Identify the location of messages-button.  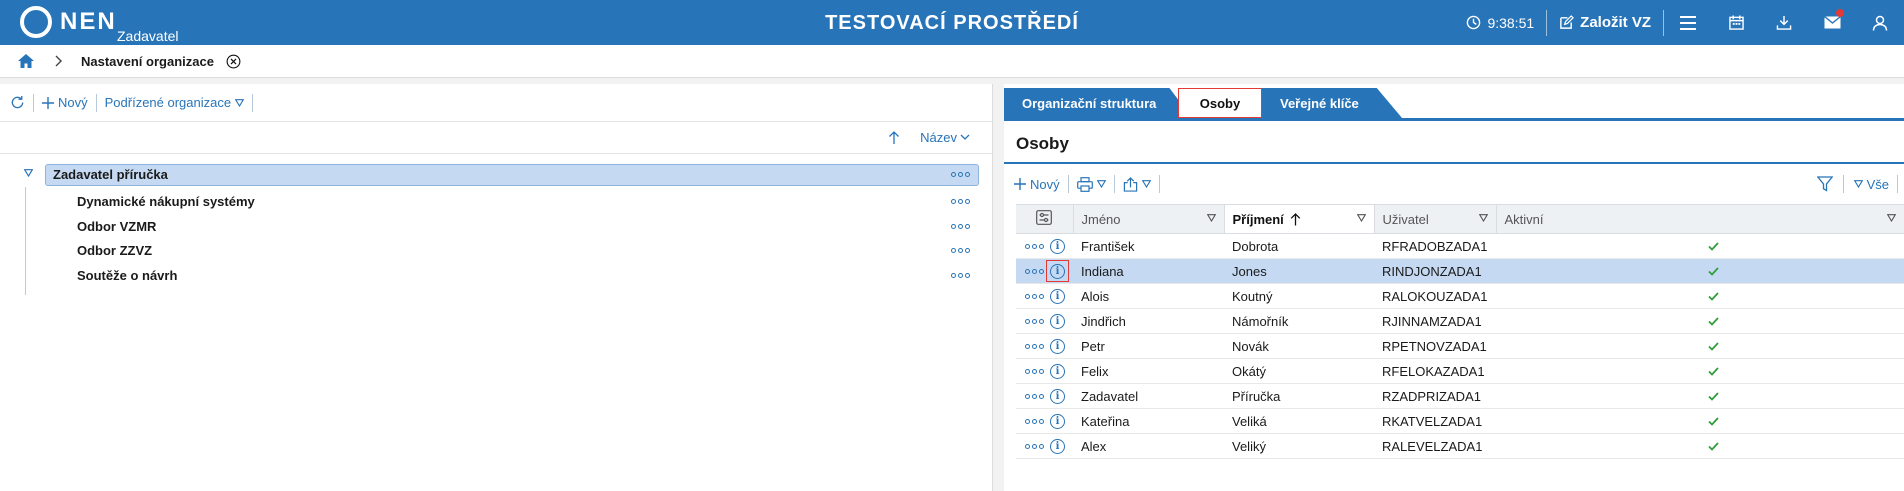
(1832, 22).